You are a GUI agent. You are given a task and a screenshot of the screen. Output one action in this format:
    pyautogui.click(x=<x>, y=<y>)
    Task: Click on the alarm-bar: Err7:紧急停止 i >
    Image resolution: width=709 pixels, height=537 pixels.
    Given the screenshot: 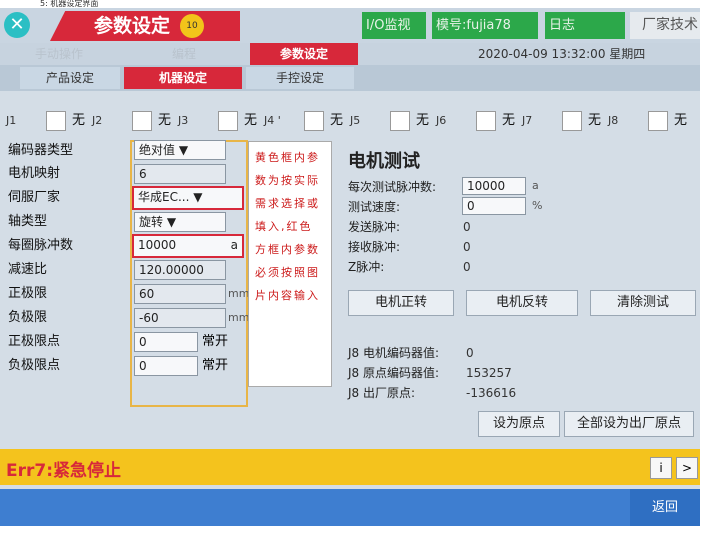 What is the action you would take?
    pyautogui.click(x=350, y=467)
    